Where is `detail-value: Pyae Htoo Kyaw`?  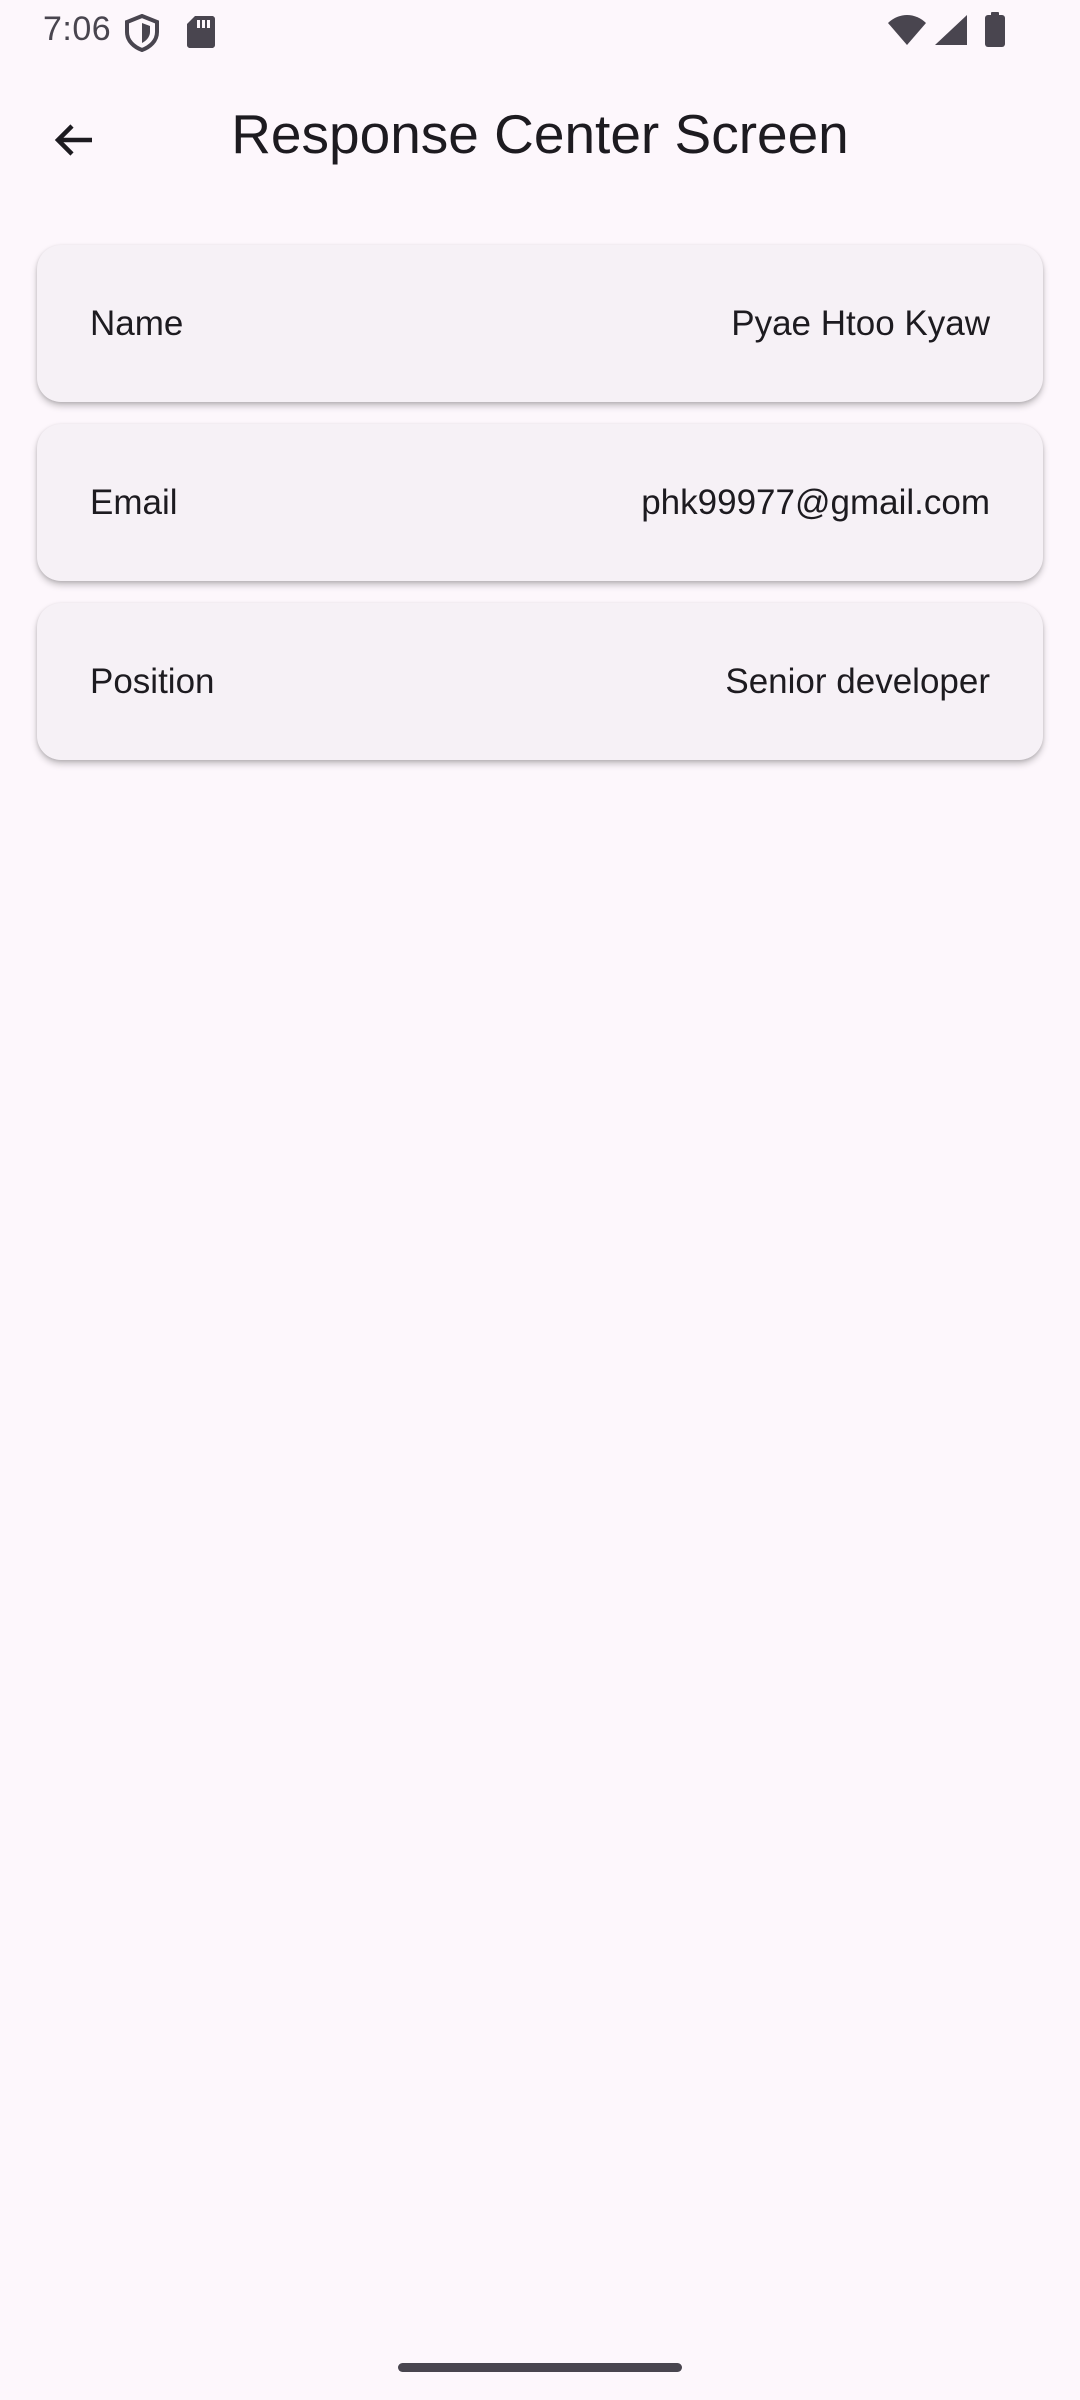 detail-value: Pyae Htoo Kyaw is located at coordinates (860, 323).